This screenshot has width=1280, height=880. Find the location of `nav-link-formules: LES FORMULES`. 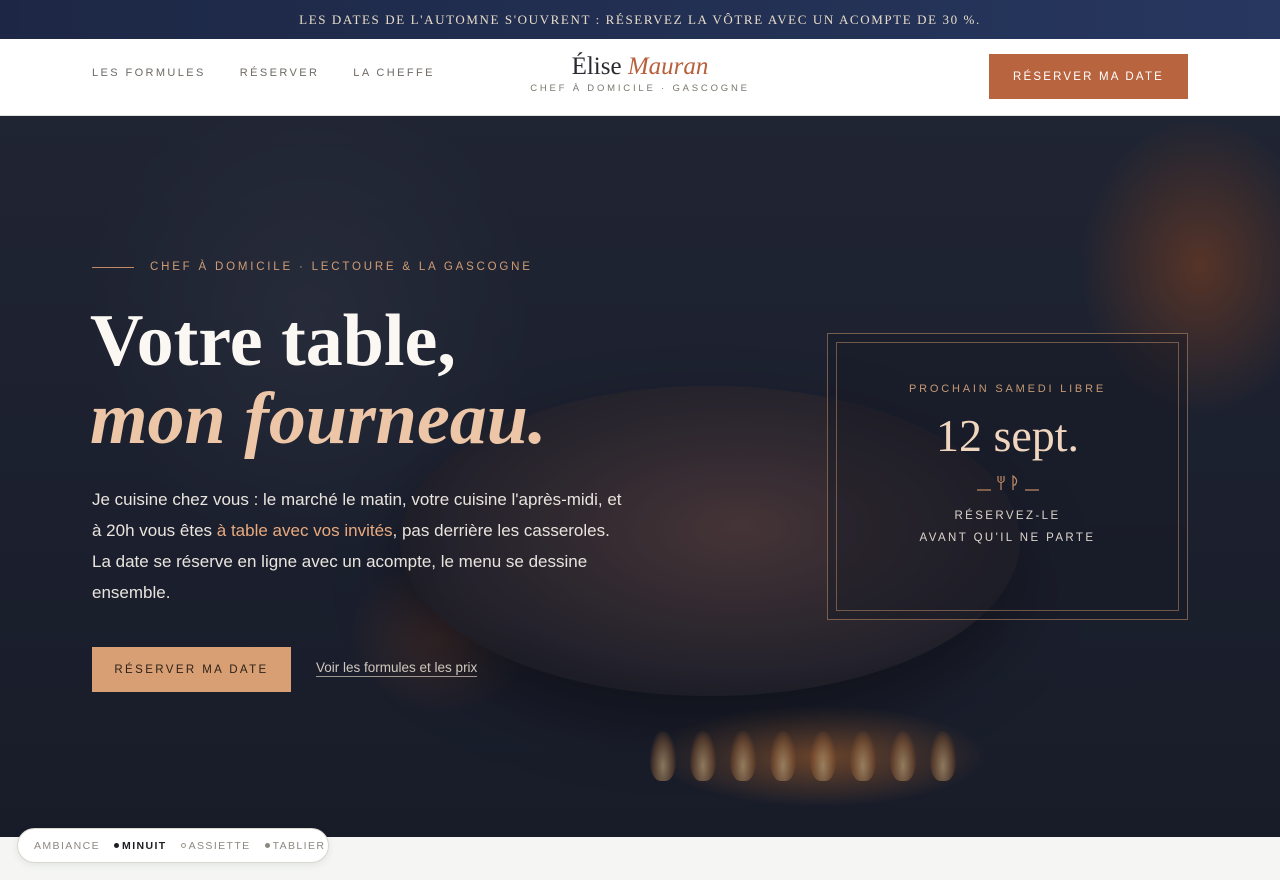

nav-link-formules: LES FORMULES is located at coordinates (149, 73).